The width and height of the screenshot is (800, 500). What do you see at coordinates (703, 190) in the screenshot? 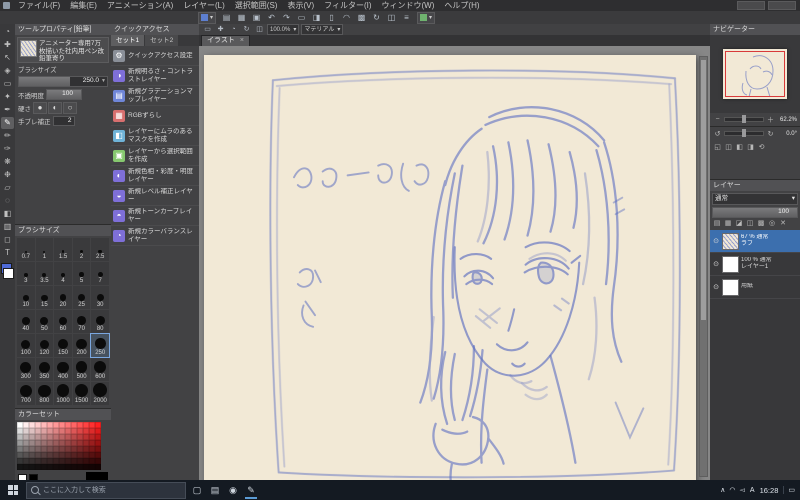
I see `scrollbar-thumb` at bounding box center [703, 190].